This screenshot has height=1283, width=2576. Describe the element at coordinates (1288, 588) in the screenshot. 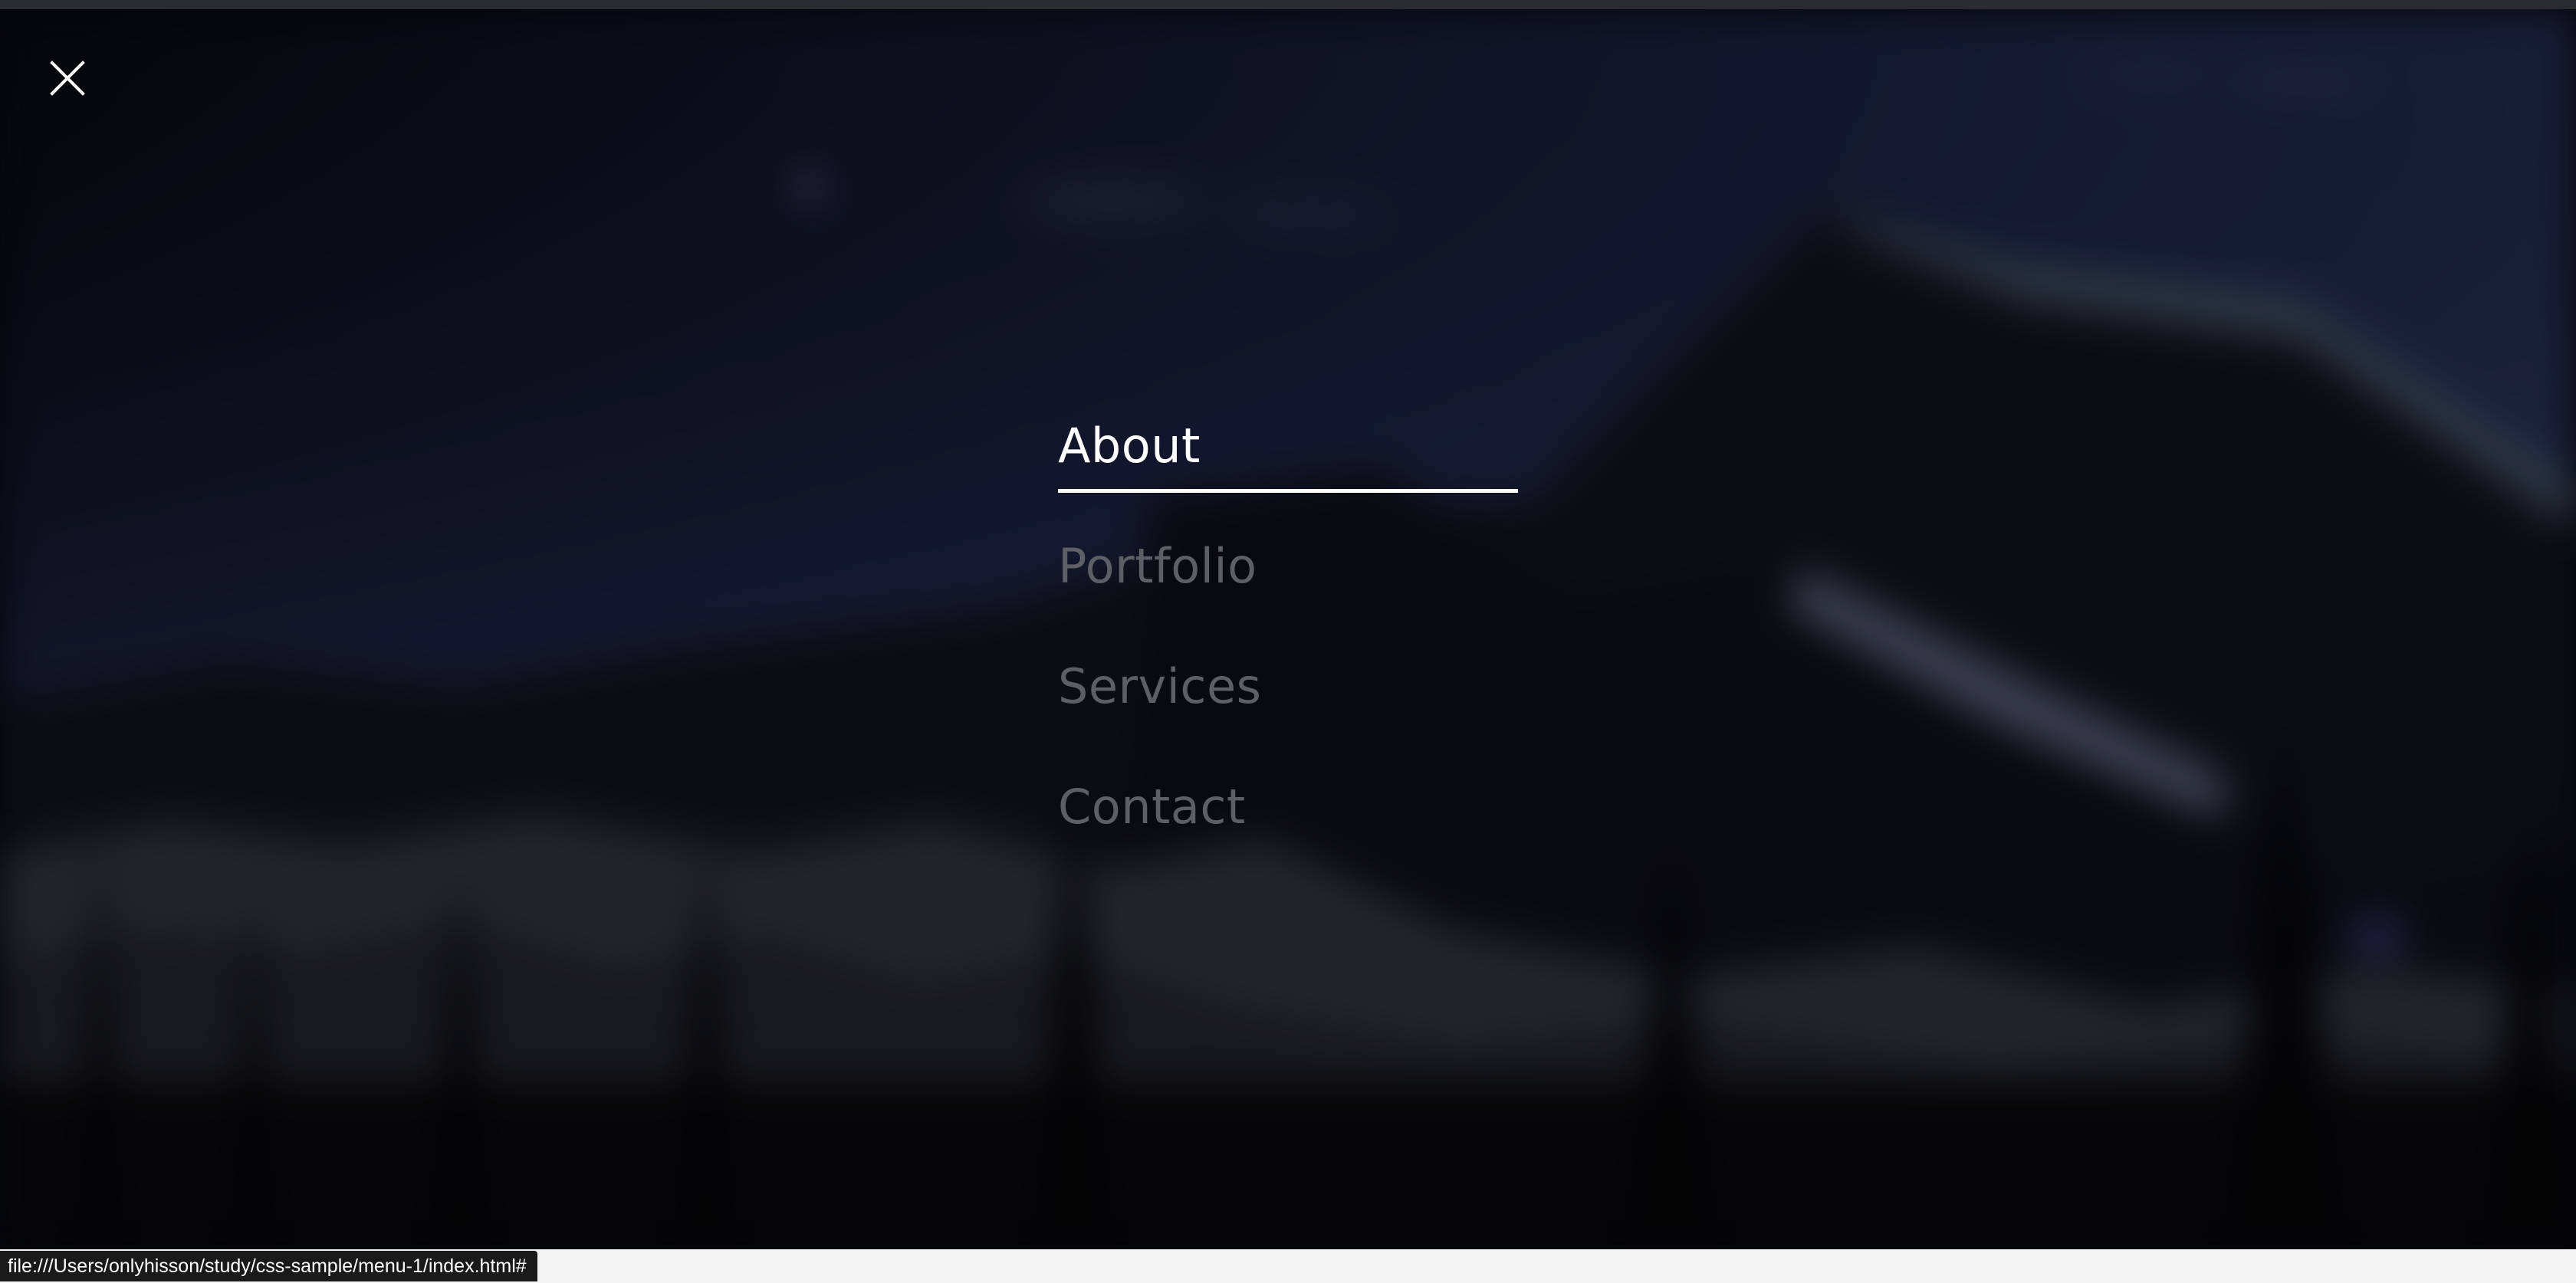

I see `menu-item-portfolio: Portfolio` at that location.